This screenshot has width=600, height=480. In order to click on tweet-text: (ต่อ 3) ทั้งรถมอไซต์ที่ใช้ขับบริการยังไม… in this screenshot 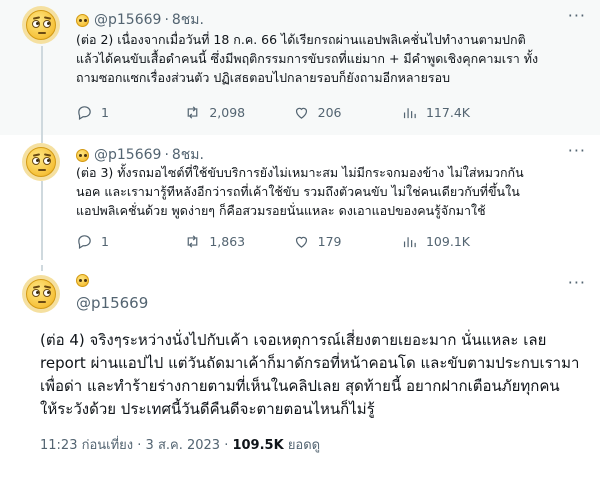, I will do `click(331, 191)`.